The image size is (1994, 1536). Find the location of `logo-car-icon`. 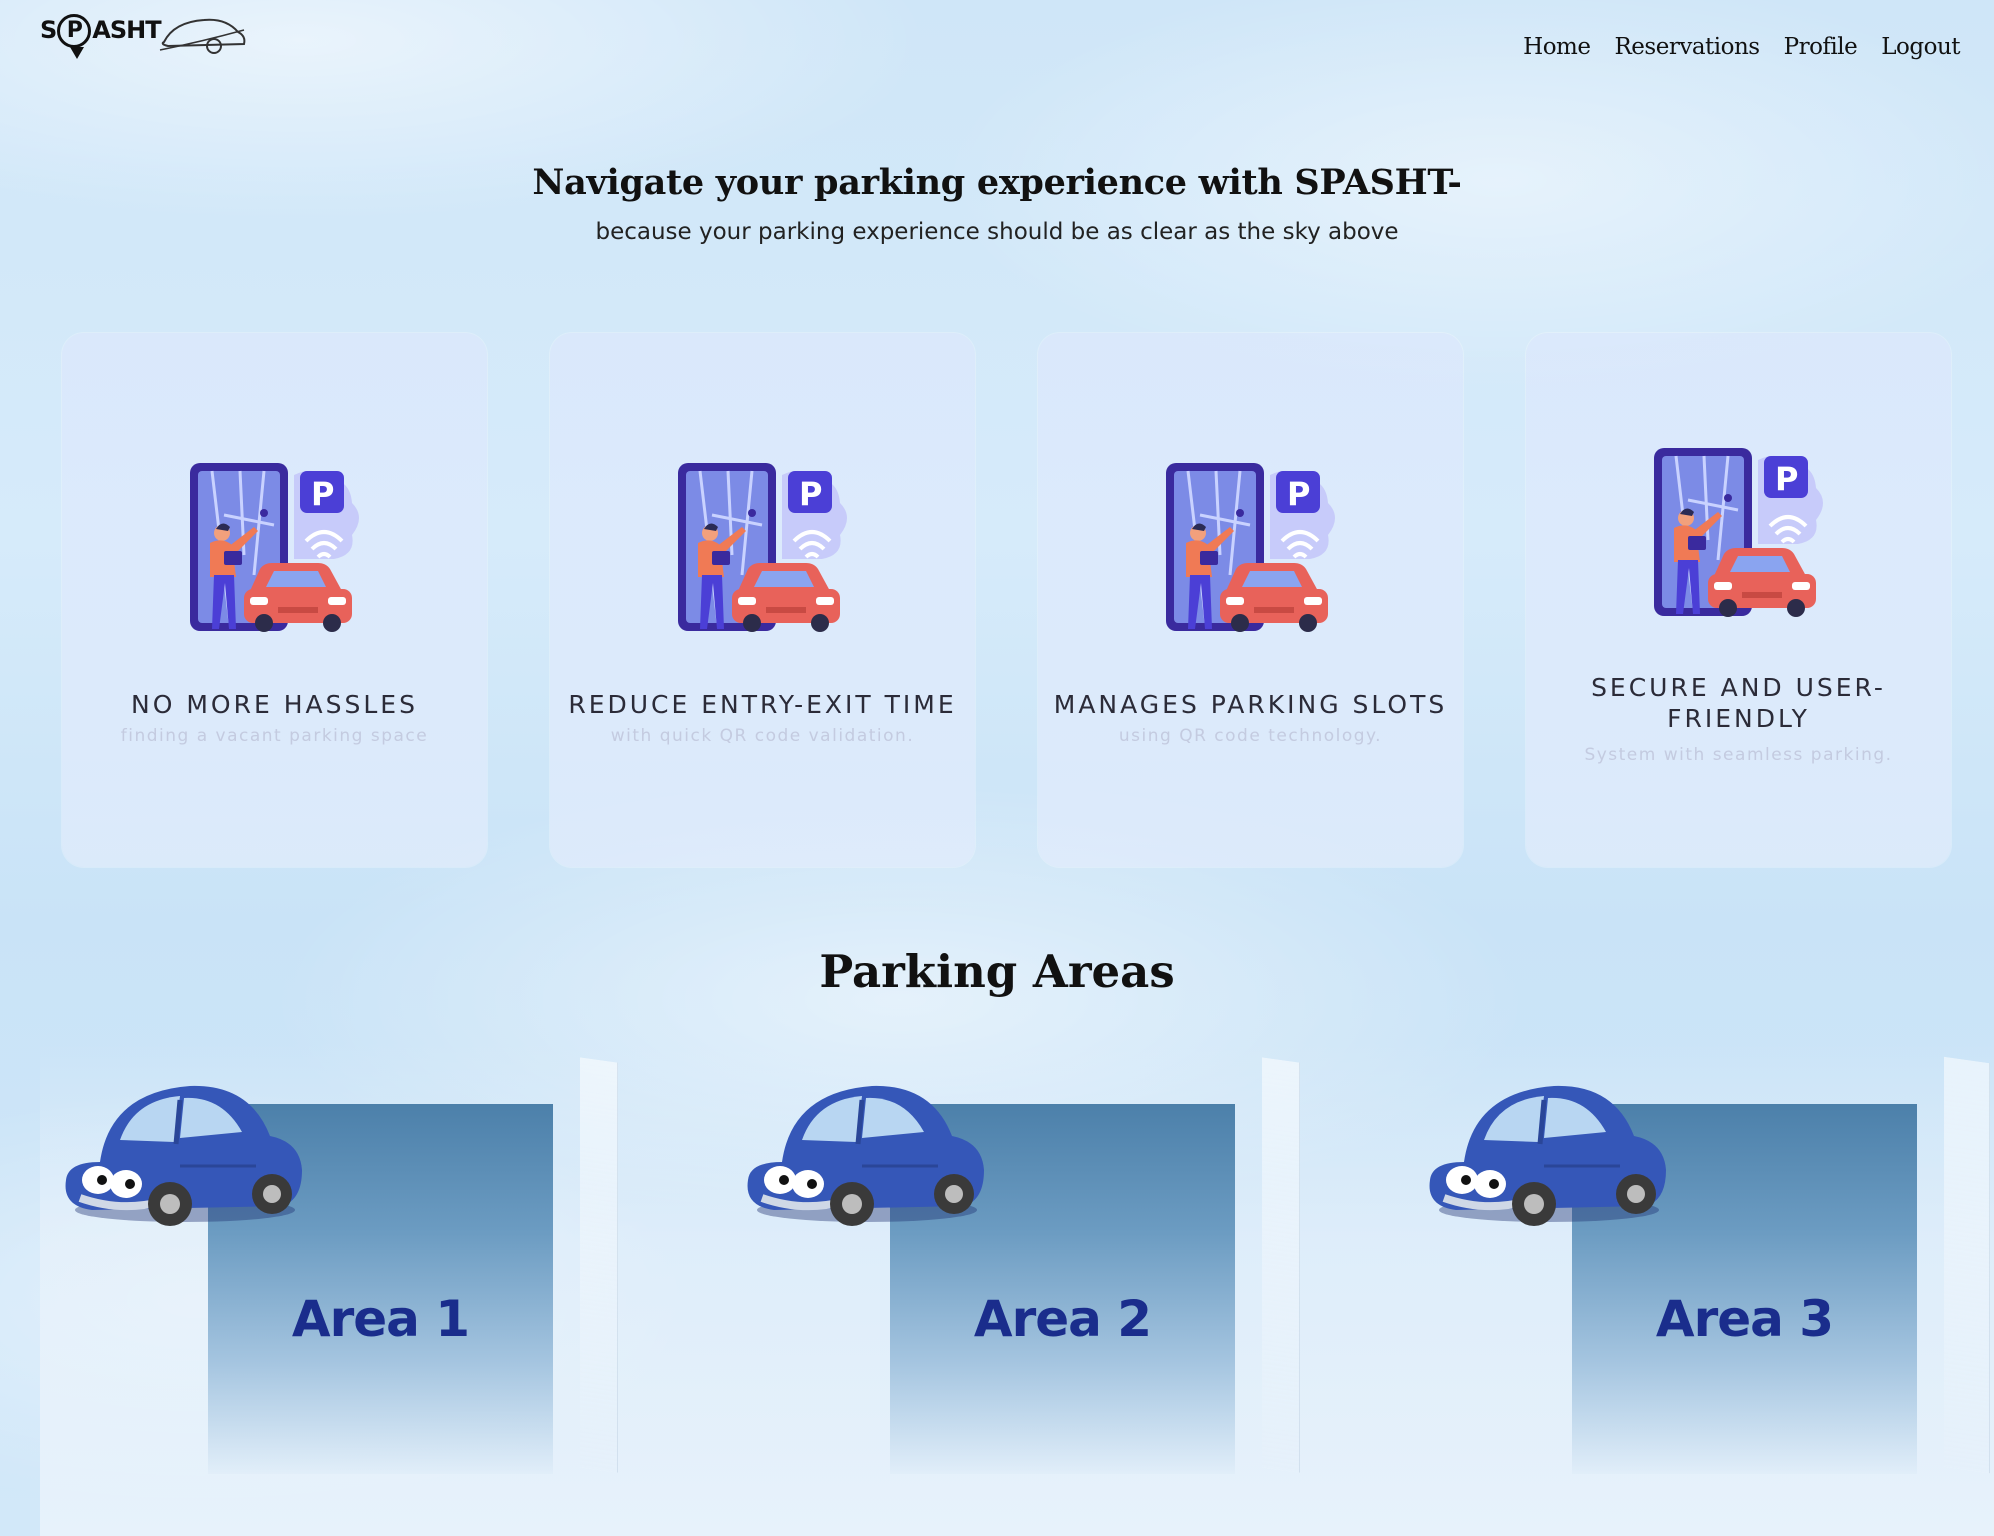

logo-car-icon is located at coordinates (202, 36).